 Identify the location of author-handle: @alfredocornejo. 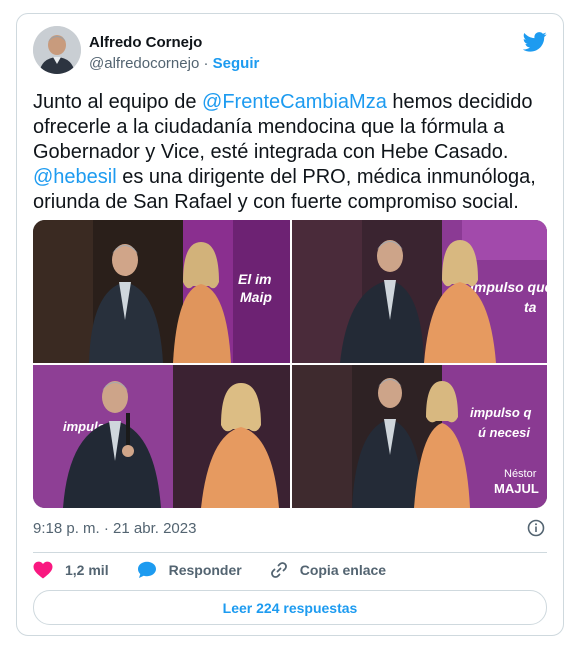
(144, 63).